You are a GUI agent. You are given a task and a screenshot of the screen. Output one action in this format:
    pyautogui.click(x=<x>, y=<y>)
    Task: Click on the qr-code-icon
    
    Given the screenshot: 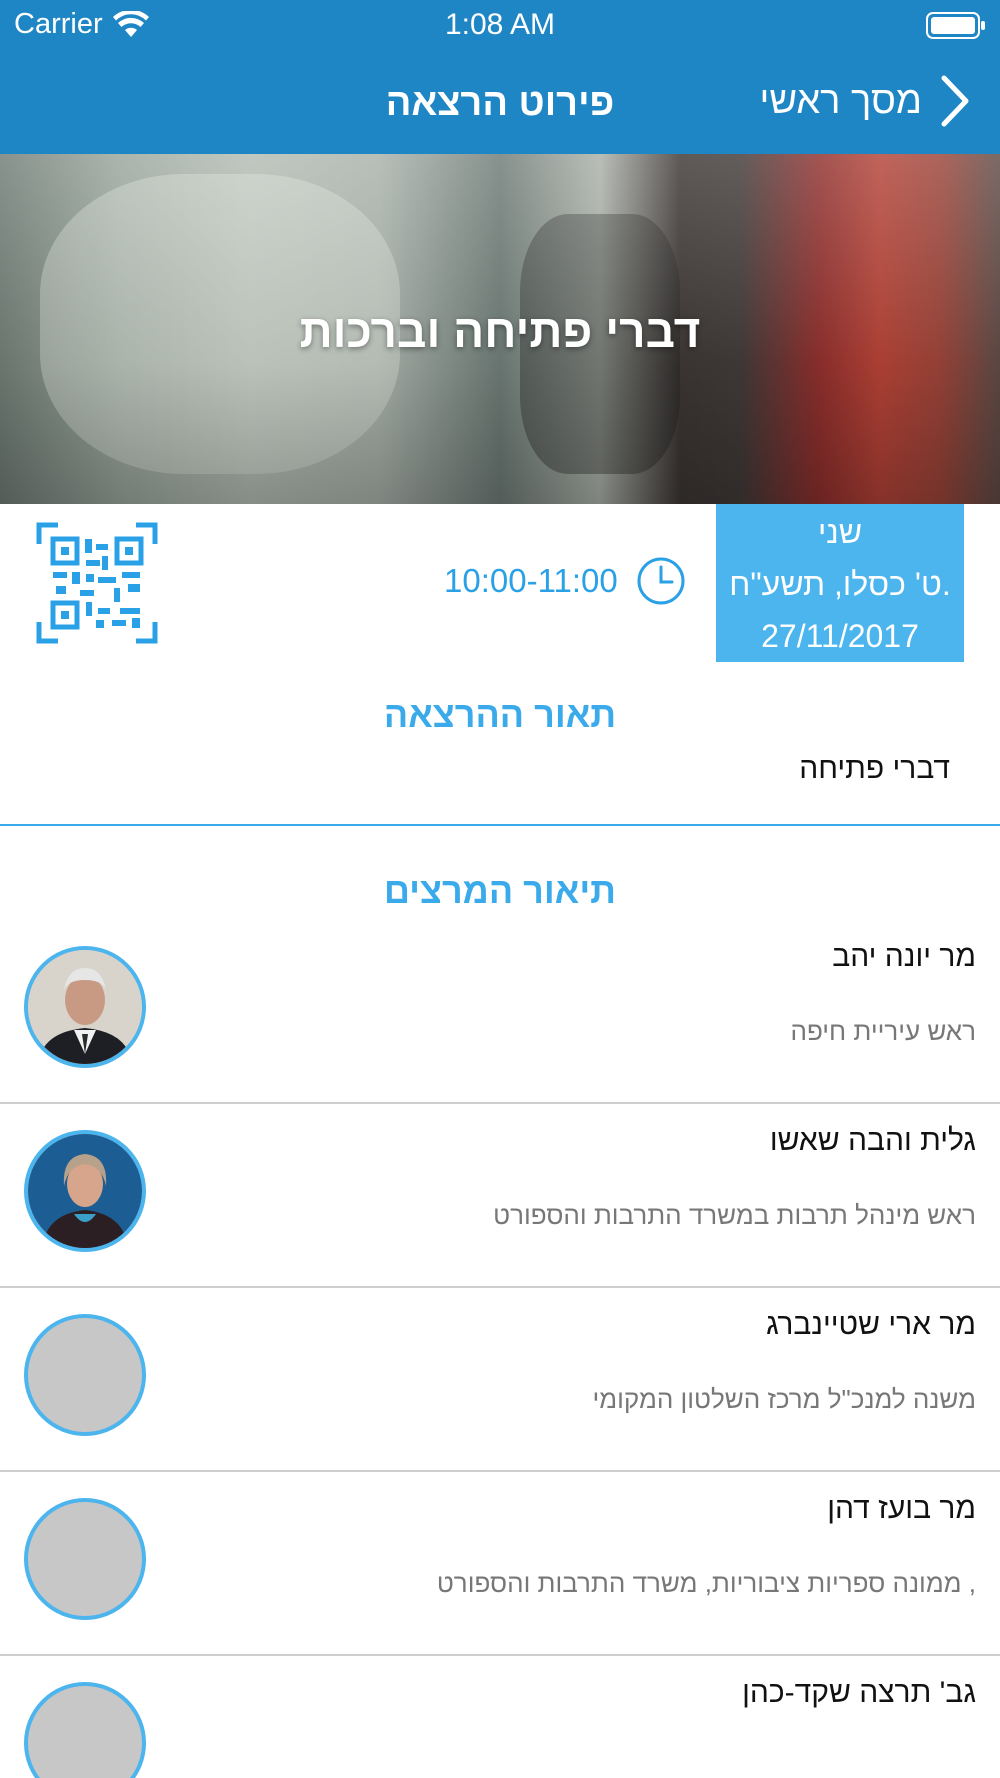 What is the action you would take?
    pyautogui.click(x=97, y=583)
    